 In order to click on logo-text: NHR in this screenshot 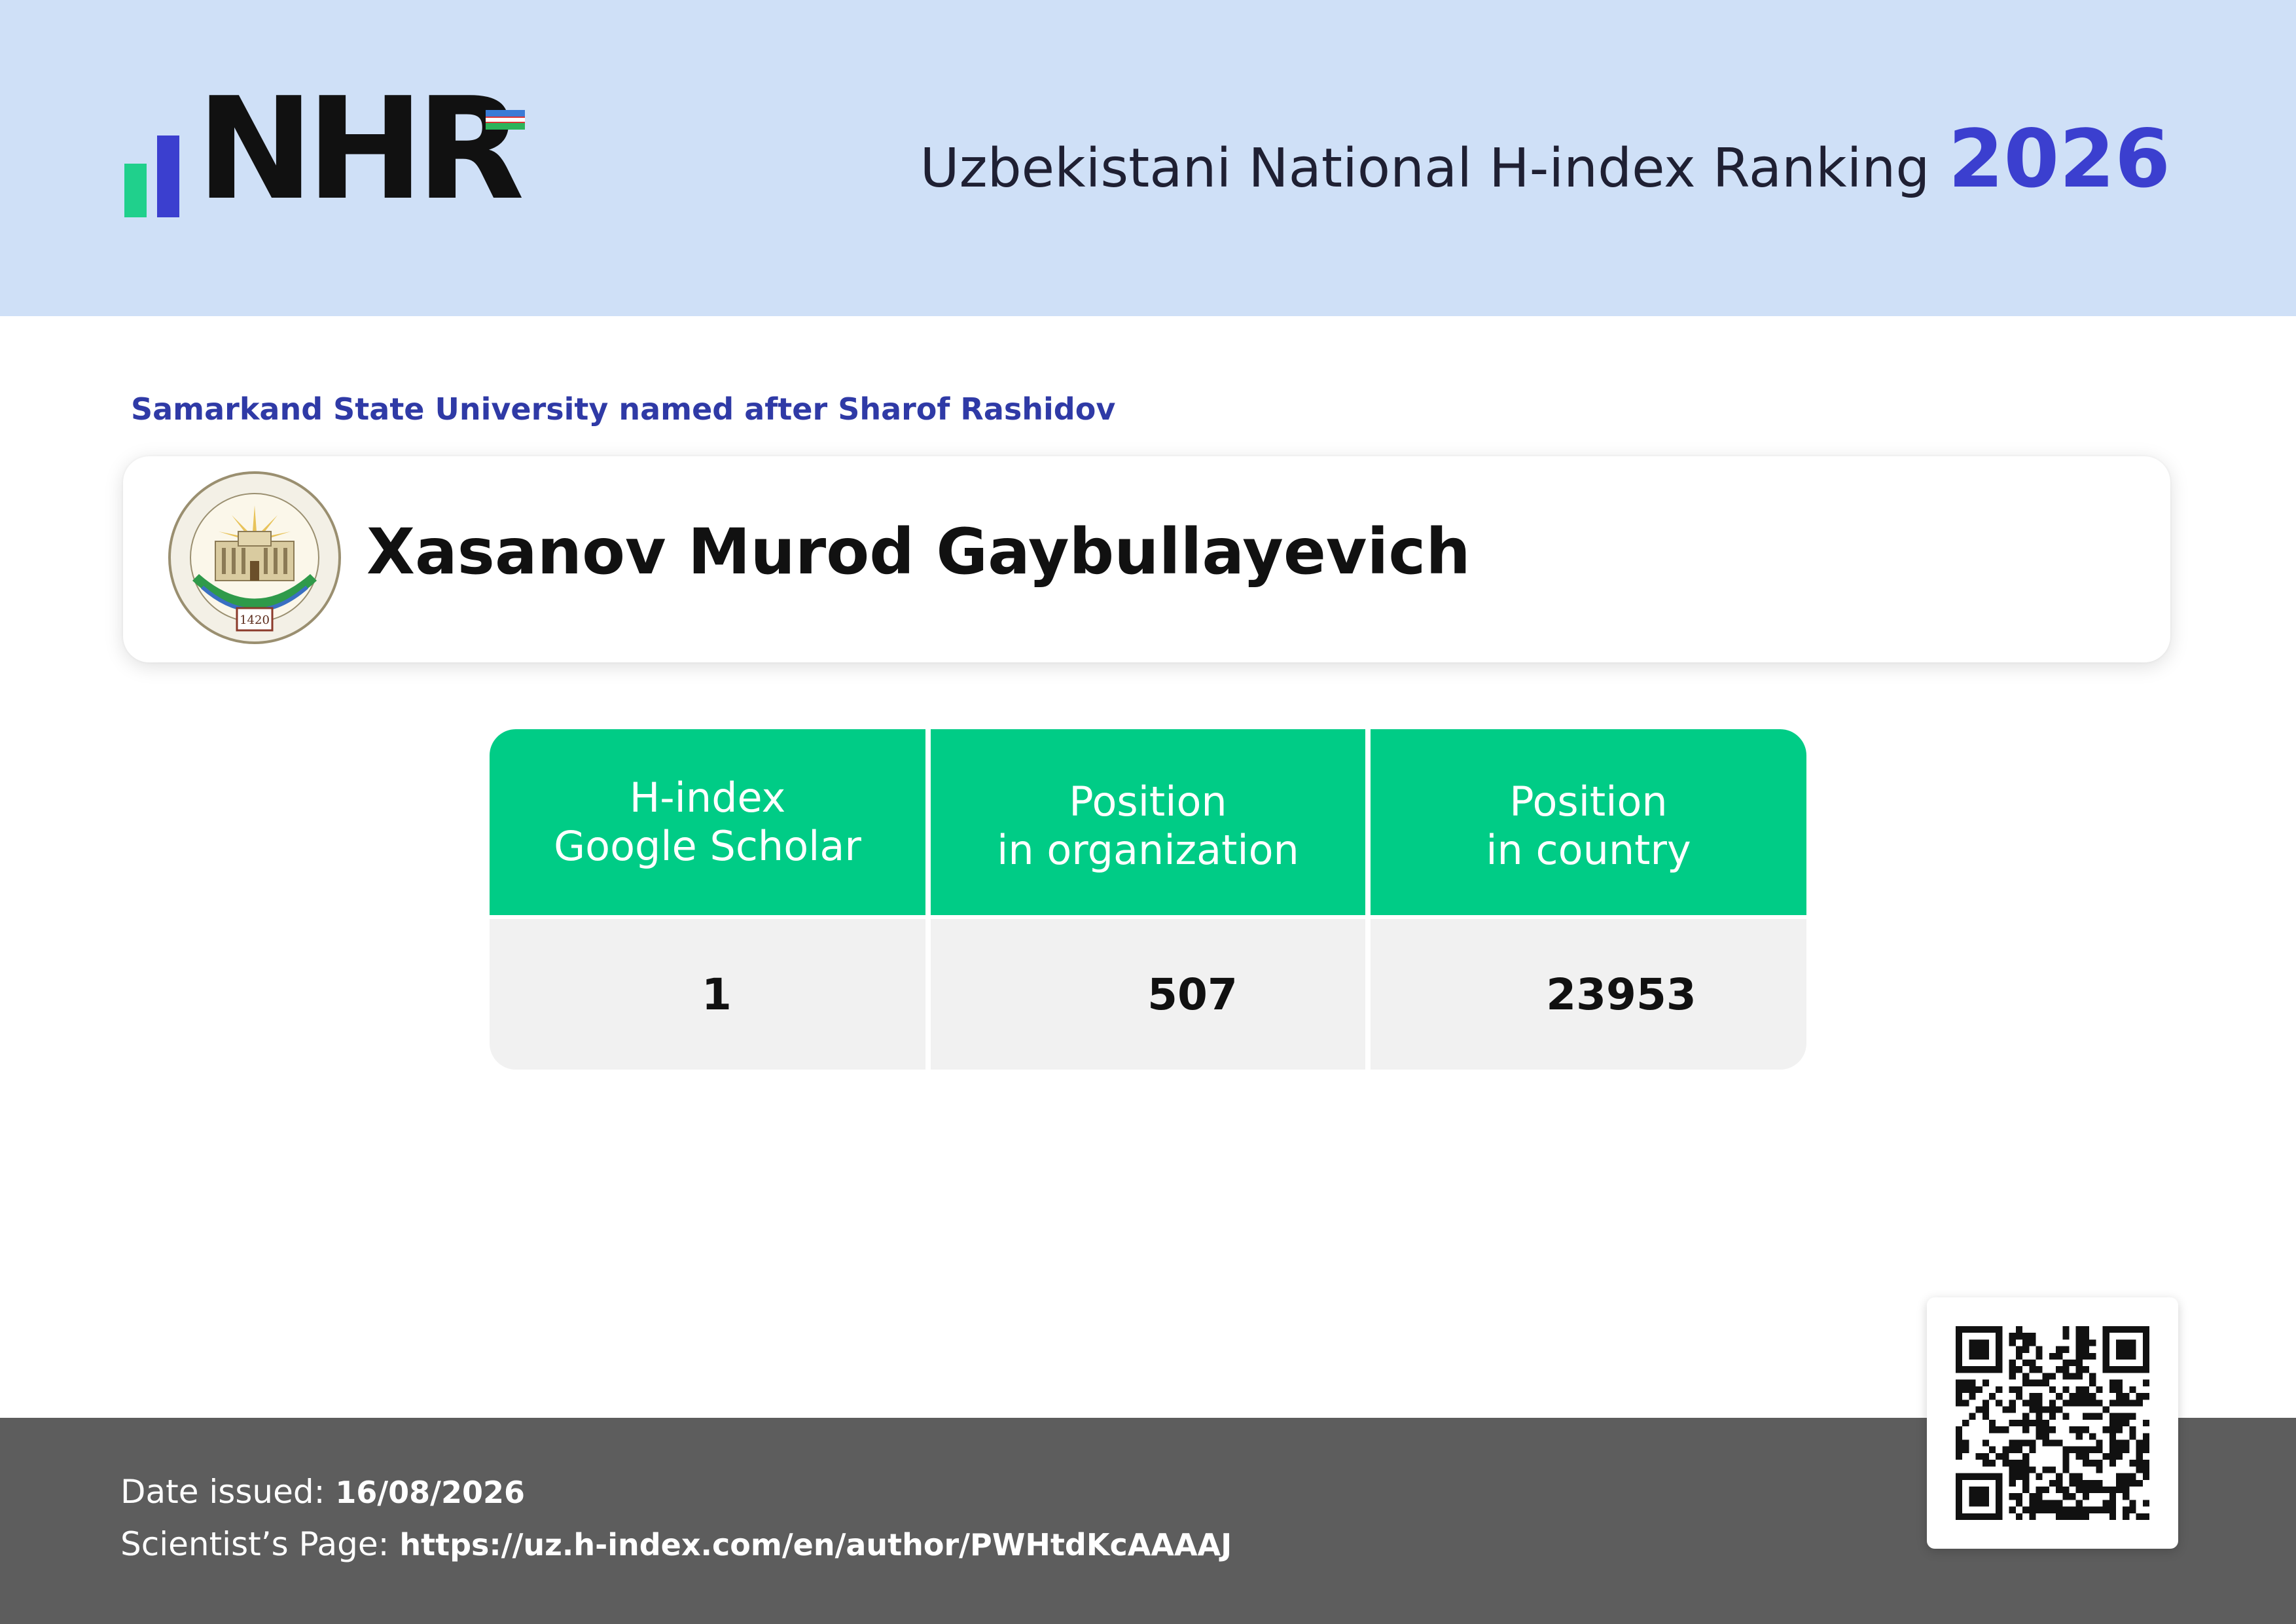, I will do `click(360, 149)`.